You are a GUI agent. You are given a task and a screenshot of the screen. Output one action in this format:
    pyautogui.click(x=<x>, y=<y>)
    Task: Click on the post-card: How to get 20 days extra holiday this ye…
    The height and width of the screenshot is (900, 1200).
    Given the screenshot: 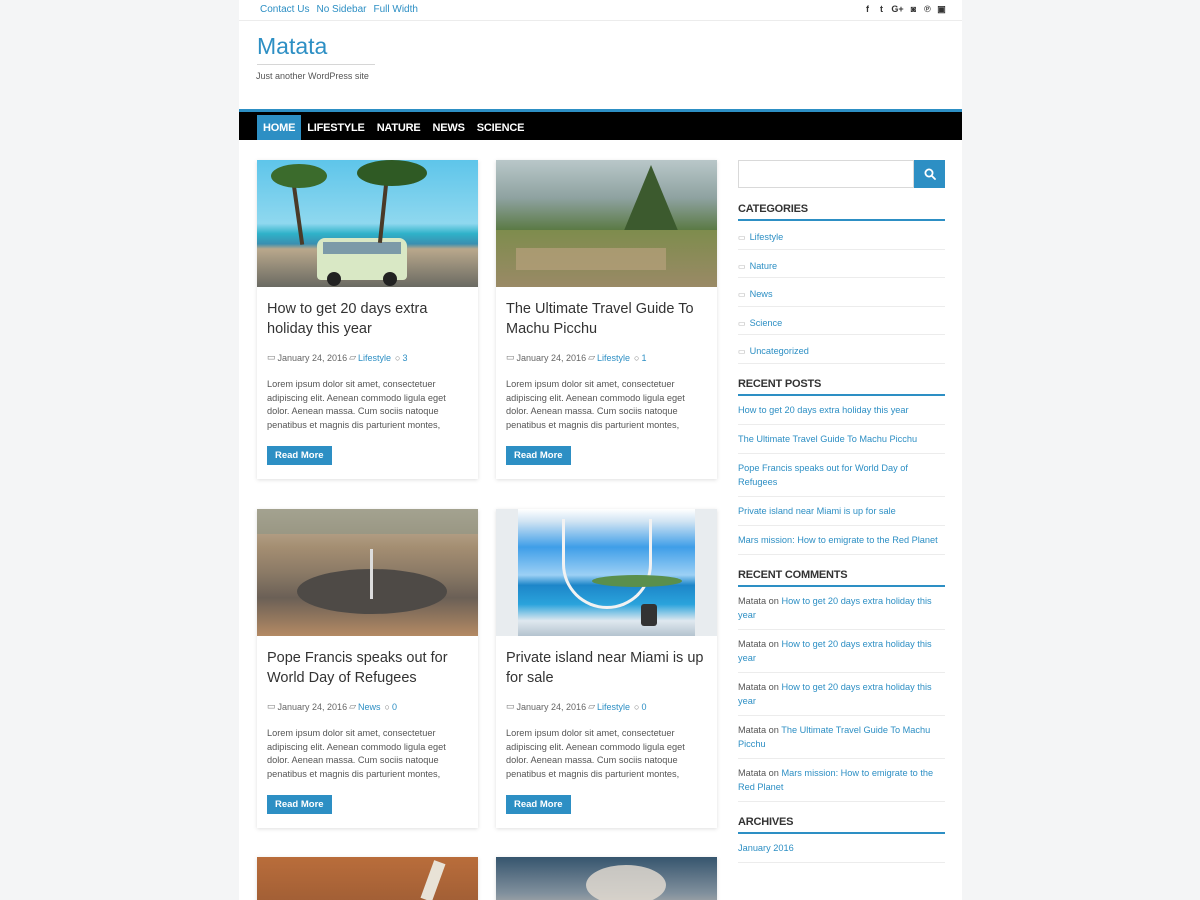 What is the action you would take?
    pyautogui.click(x=367, y=319)
    